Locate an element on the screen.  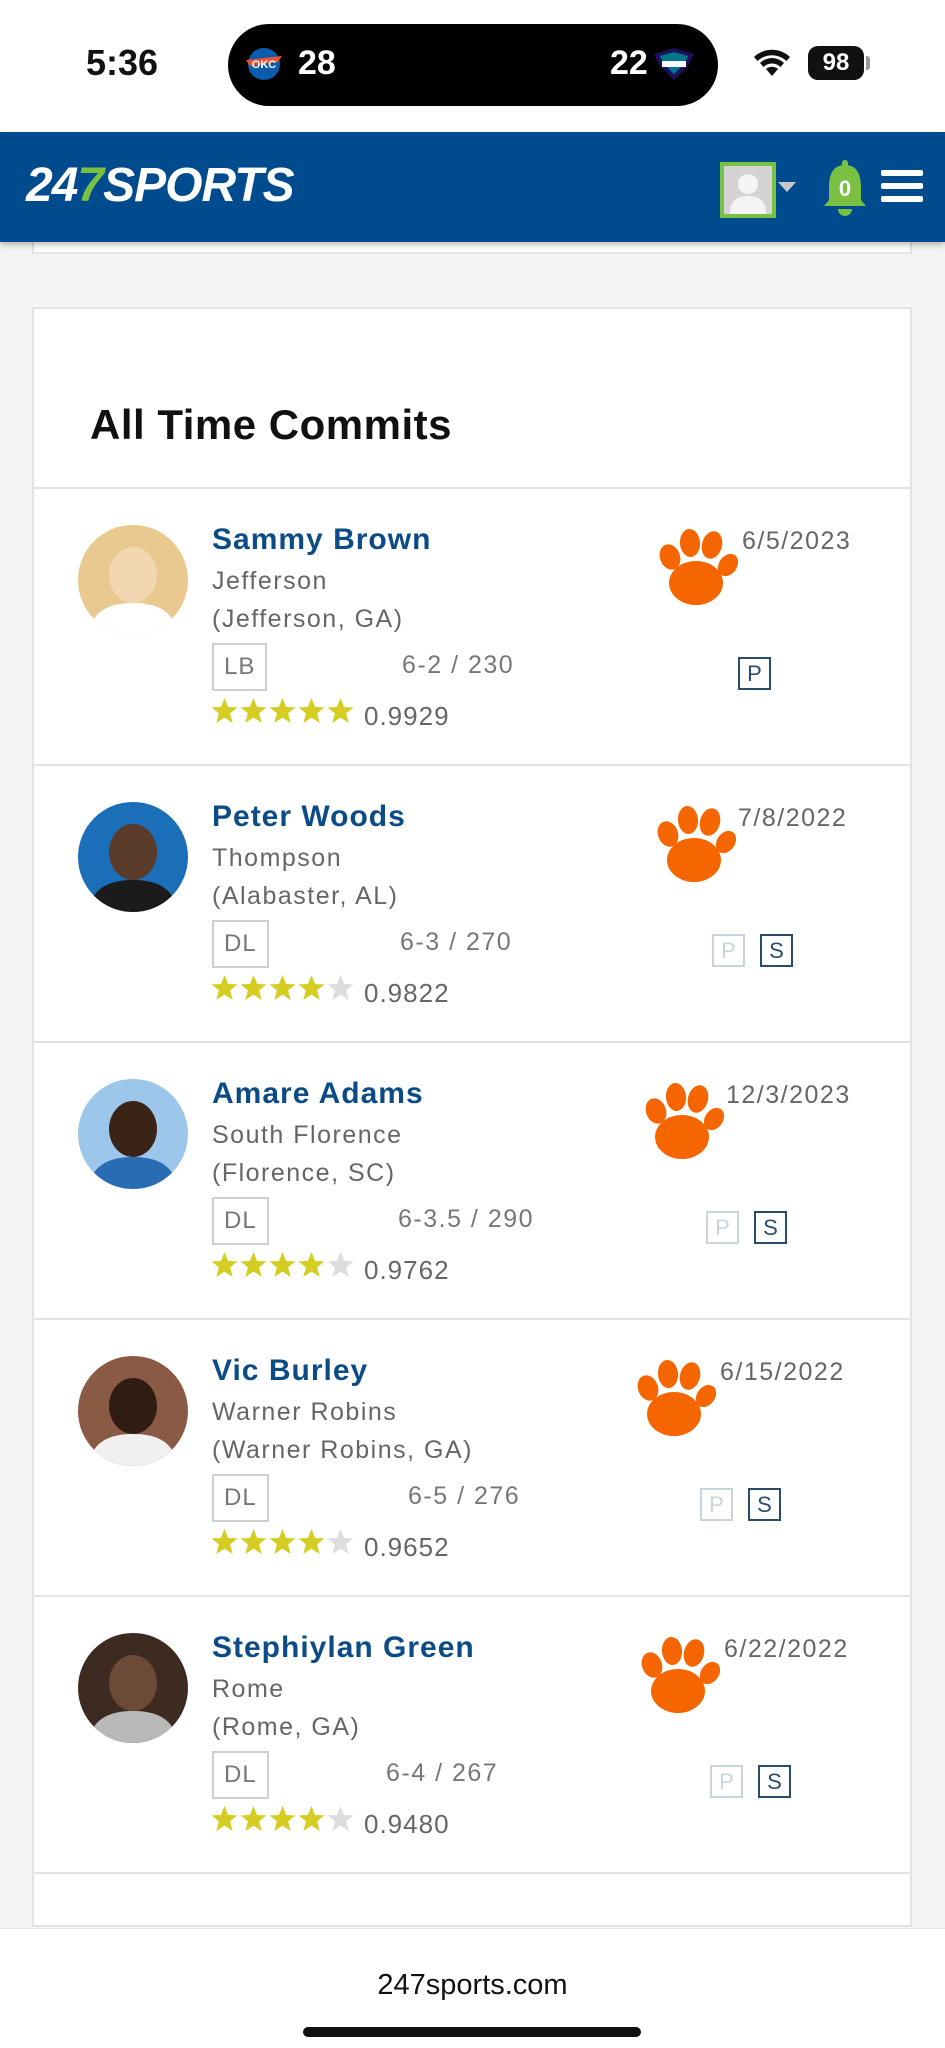
notification-count: 0 is located at coordinates (845, 188).